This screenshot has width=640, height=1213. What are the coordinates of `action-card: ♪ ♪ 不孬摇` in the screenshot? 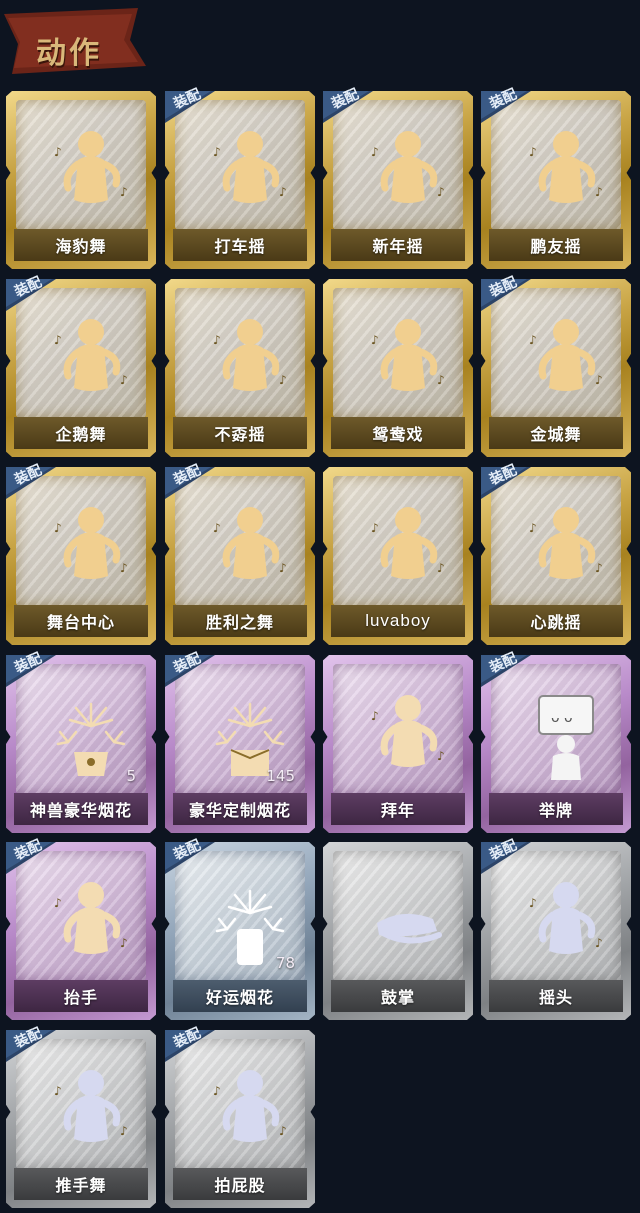 It's located at (240, 368).